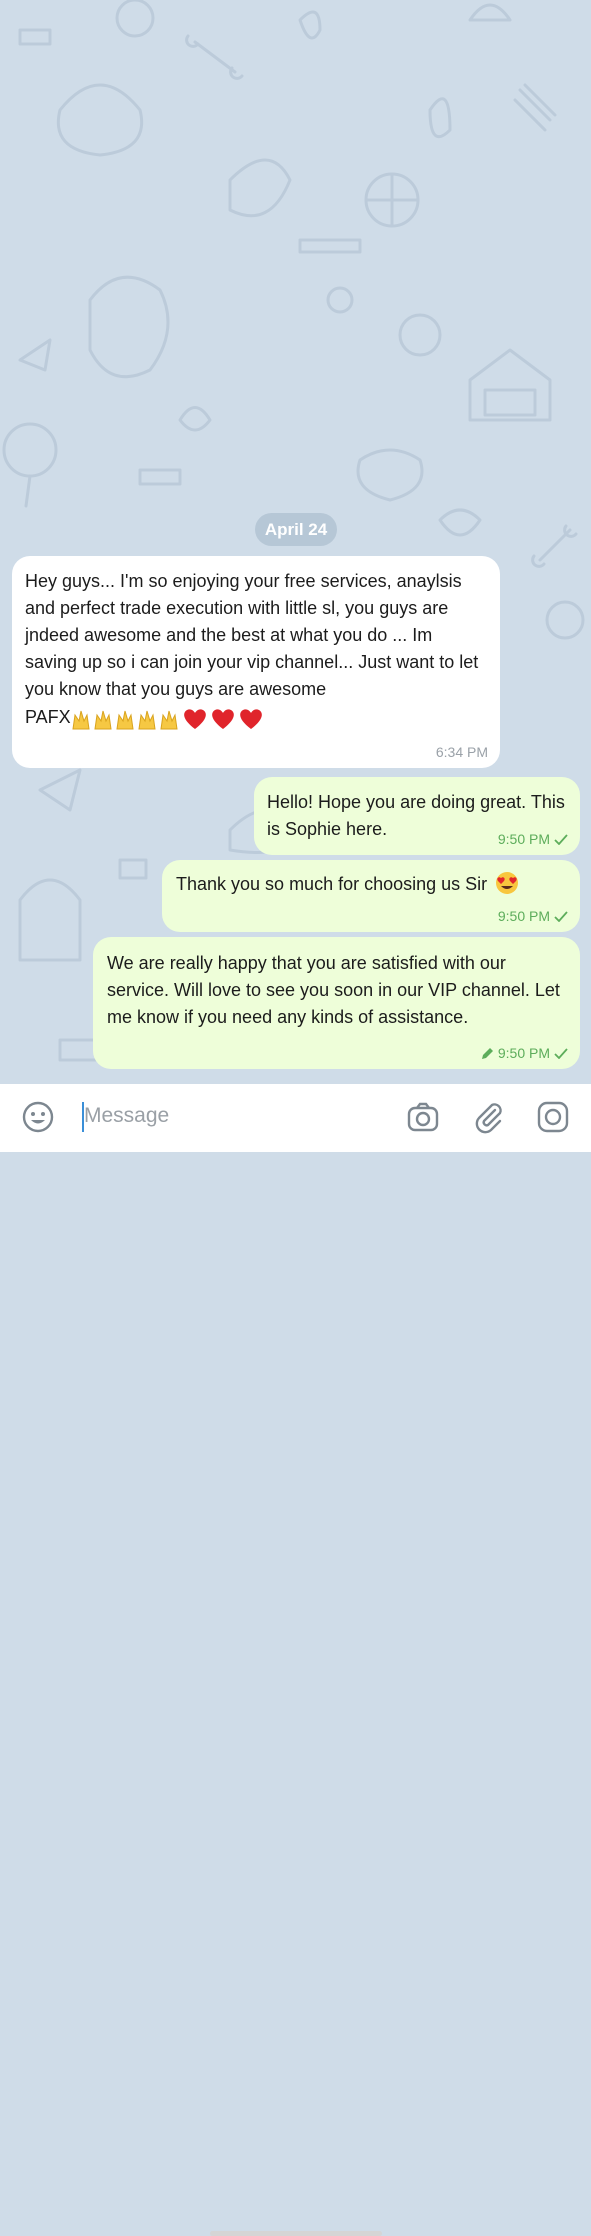 The width and height of the screenshot is (591, 2236). I want to click on attach-icon, so click(488, 1117).